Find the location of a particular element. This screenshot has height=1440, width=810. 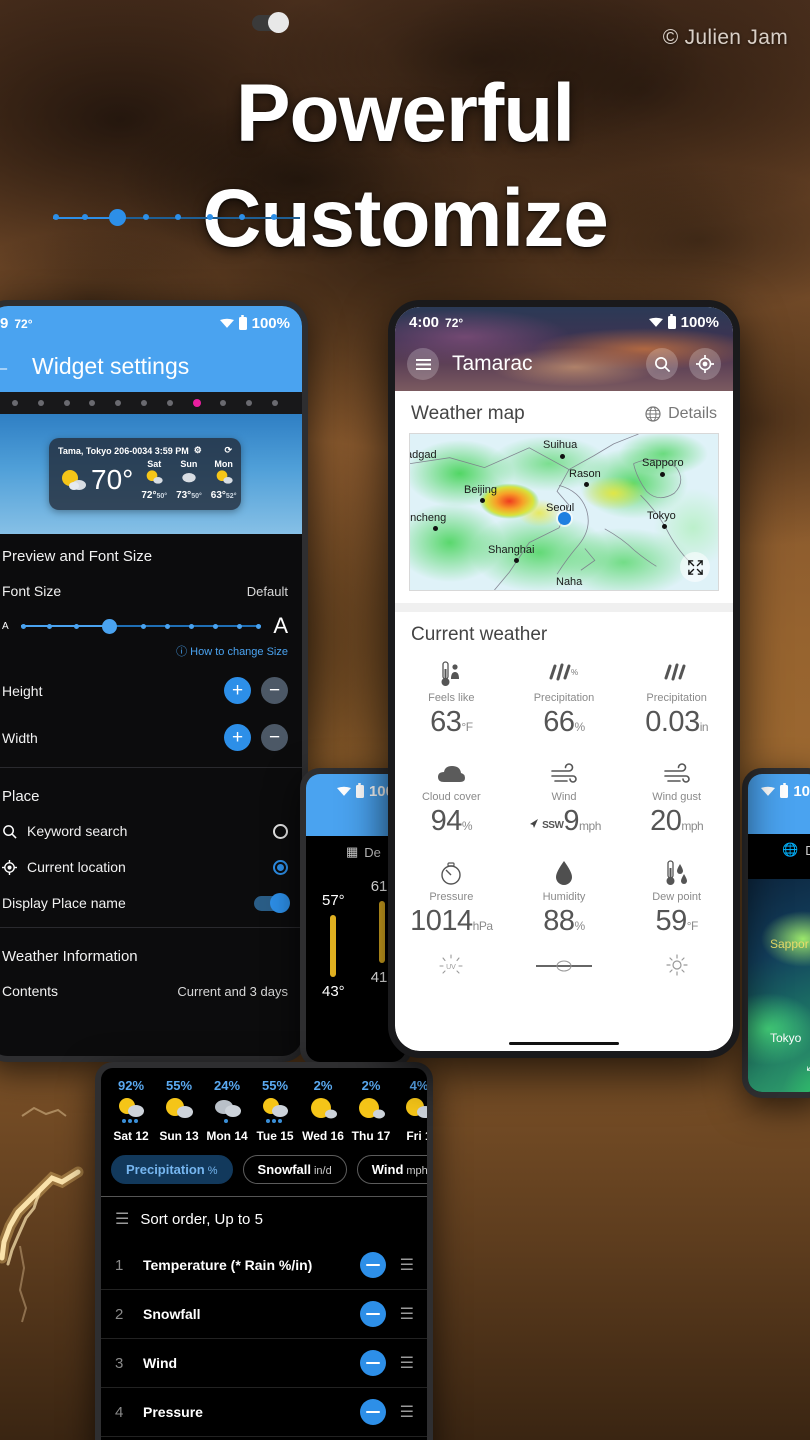

font-small-label: A is located at coordinates (5, 626).